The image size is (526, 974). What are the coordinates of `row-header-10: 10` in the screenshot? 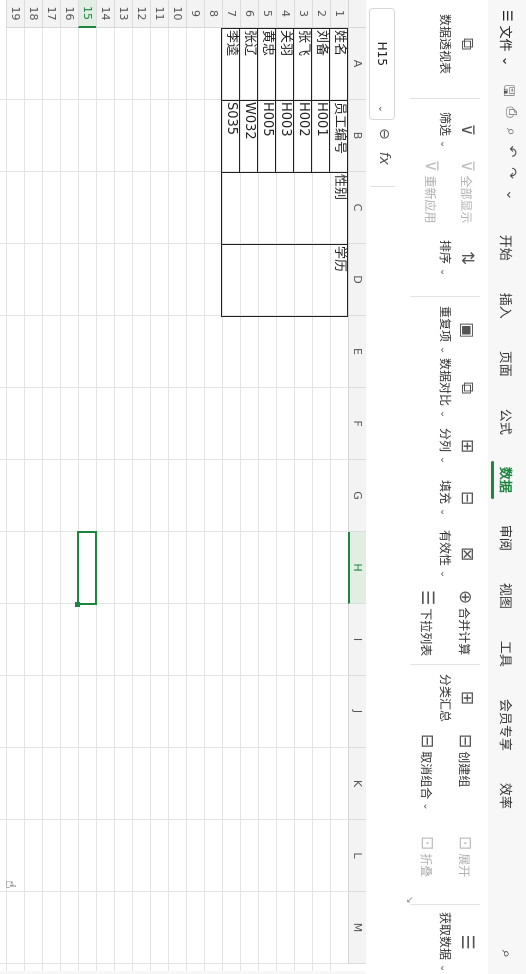 It's located at (177, 14).